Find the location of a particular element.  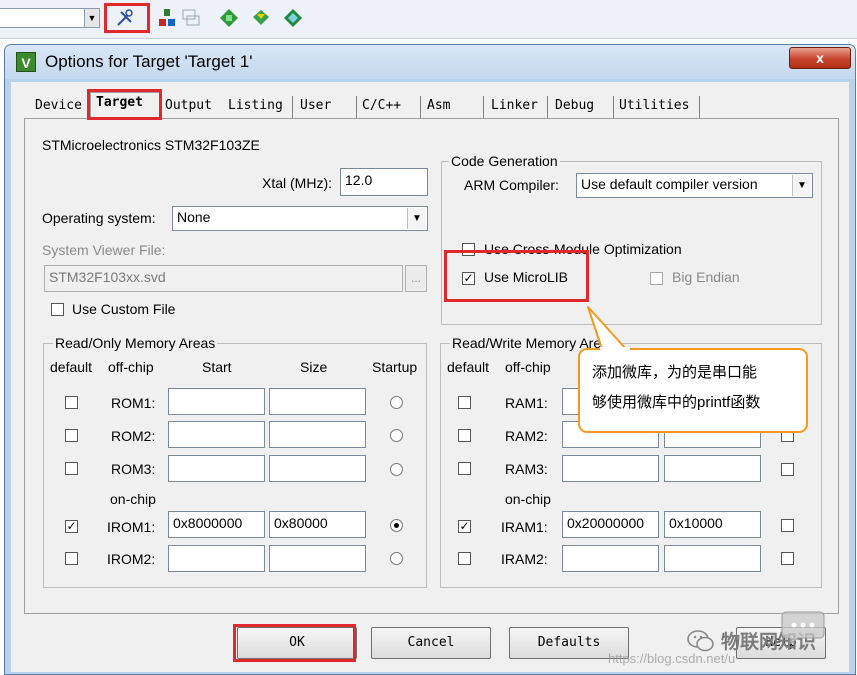

irom1-start-input: 0x8000000 is located at coordinates (216, 524).